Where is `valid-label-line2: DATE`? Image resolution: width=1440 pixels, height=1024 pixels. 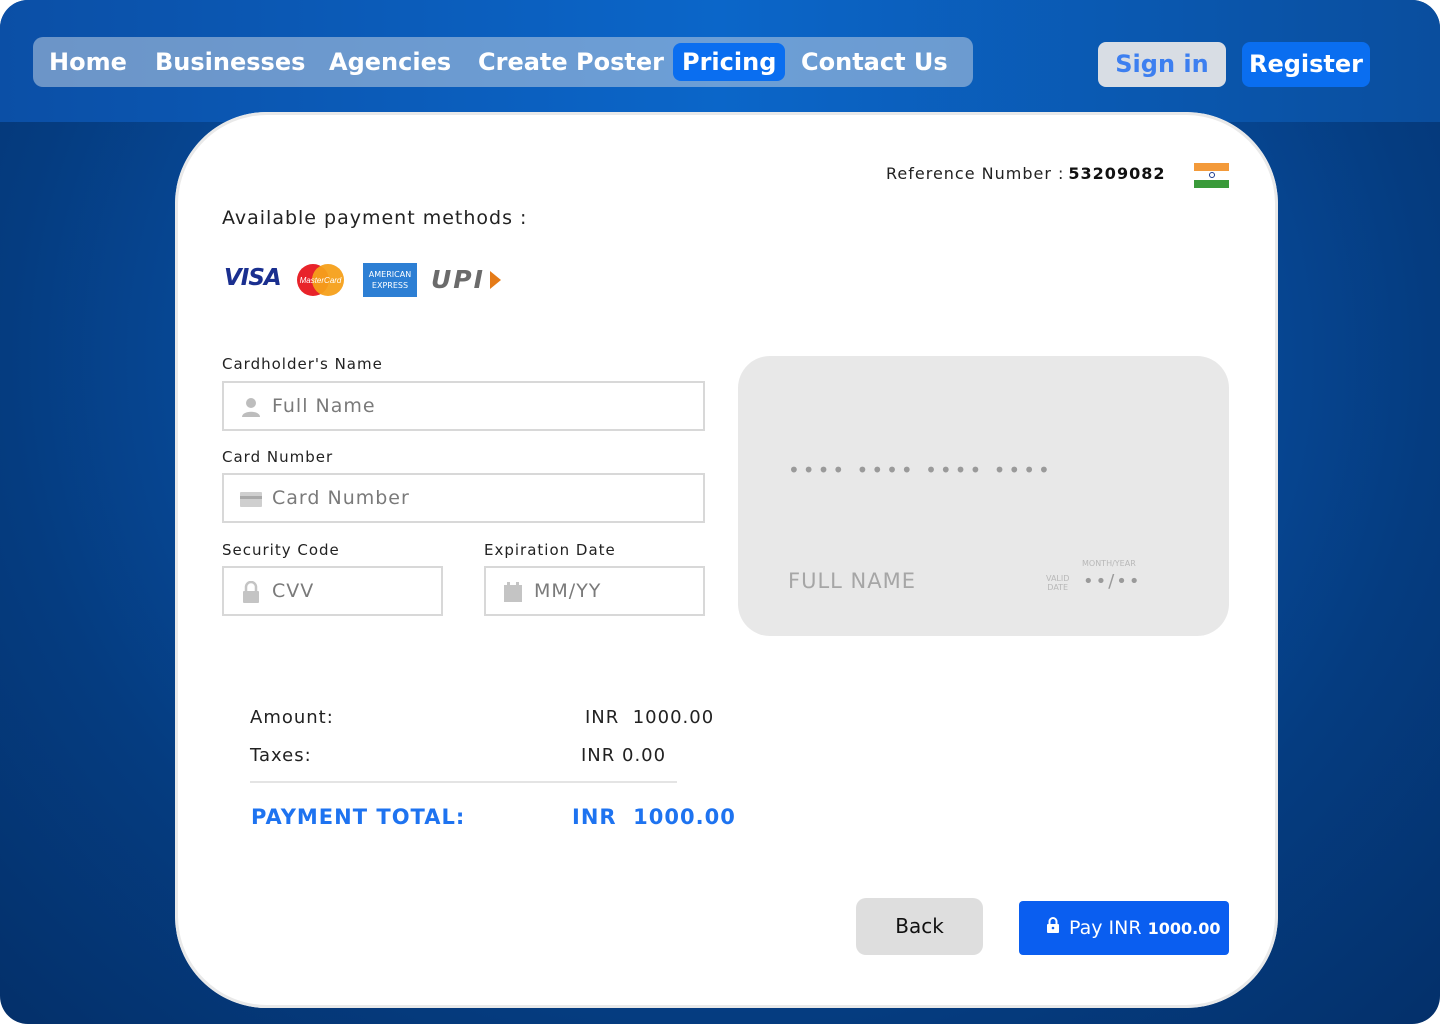
valid-label-line2: DATE is located at coordinates (1058, 587).